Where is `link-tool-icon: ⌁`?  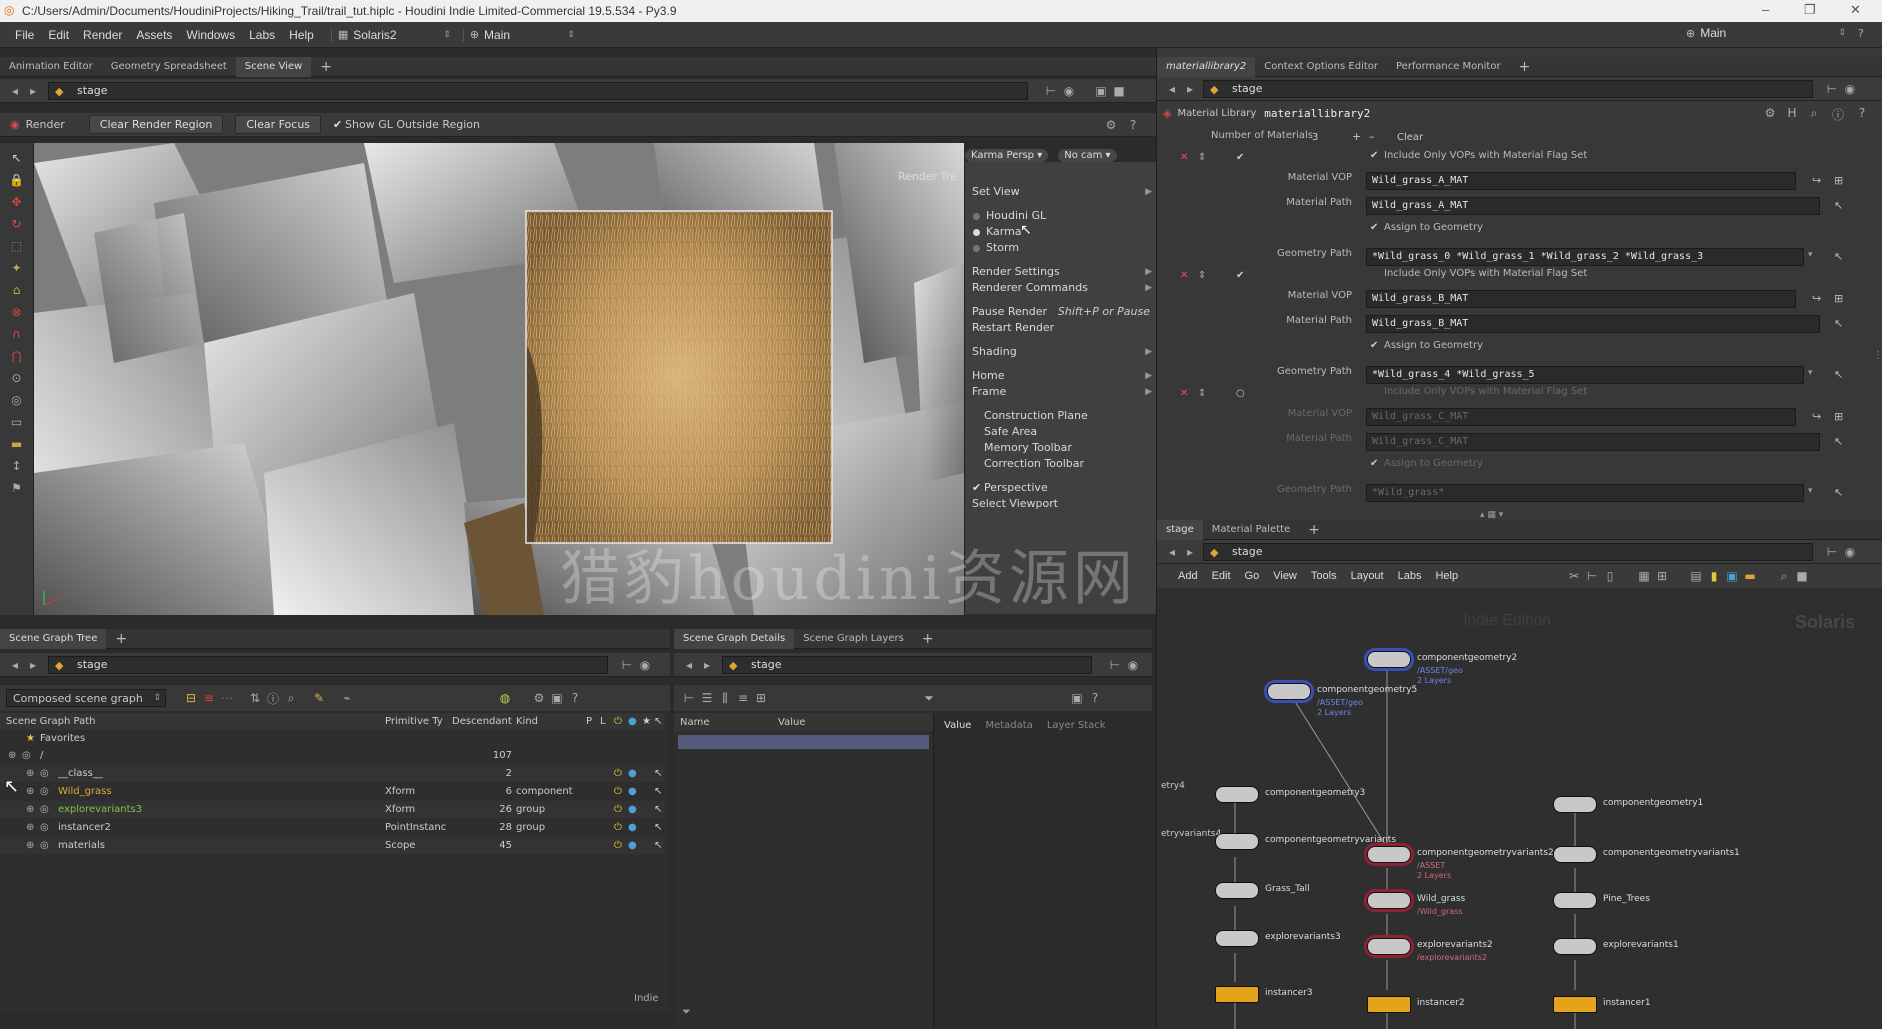
link-tool-icon: ⌁ is located at coordinates (347, 698).